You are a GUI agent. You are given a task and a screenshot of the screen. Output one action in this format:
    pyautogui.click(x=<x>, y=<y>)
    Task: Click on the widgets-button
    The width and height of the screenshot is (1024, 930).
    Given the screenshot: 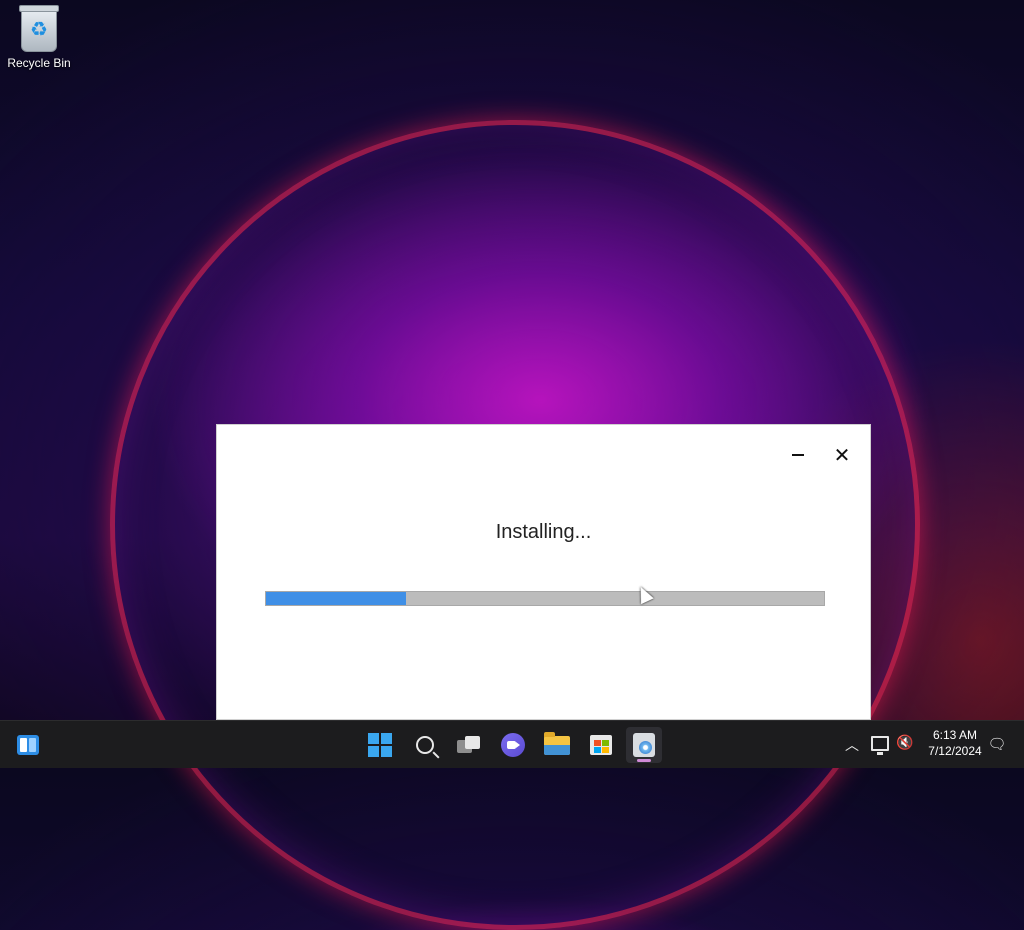 What is the action you would take?
    pyautogui.click(x=28, y=745)
    